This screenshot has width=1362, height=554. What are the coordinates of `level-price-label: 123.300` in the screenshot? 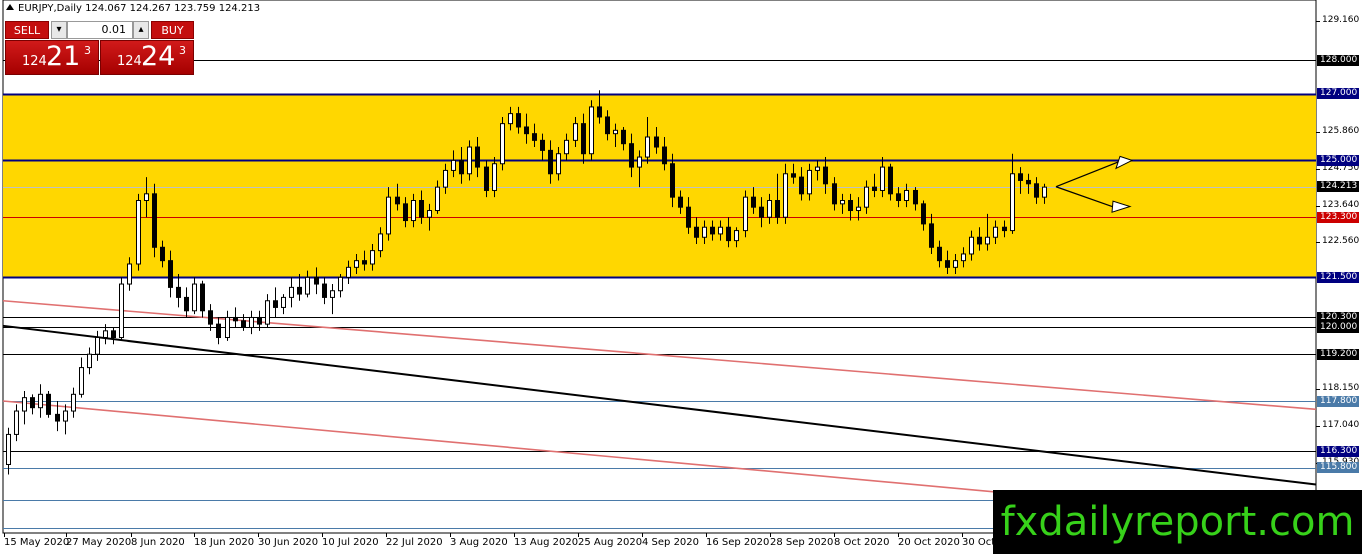 It's located at (1338, 217).